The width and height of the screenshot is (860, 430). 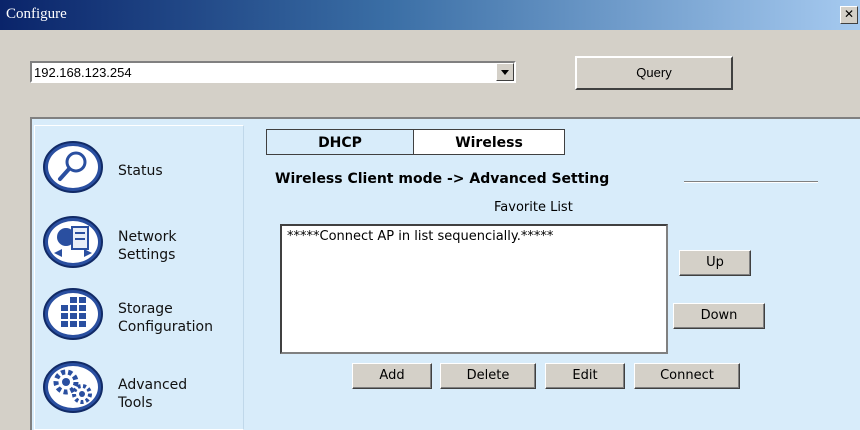 I want to click on chevron-down-icon, so click(x=505, y=72).